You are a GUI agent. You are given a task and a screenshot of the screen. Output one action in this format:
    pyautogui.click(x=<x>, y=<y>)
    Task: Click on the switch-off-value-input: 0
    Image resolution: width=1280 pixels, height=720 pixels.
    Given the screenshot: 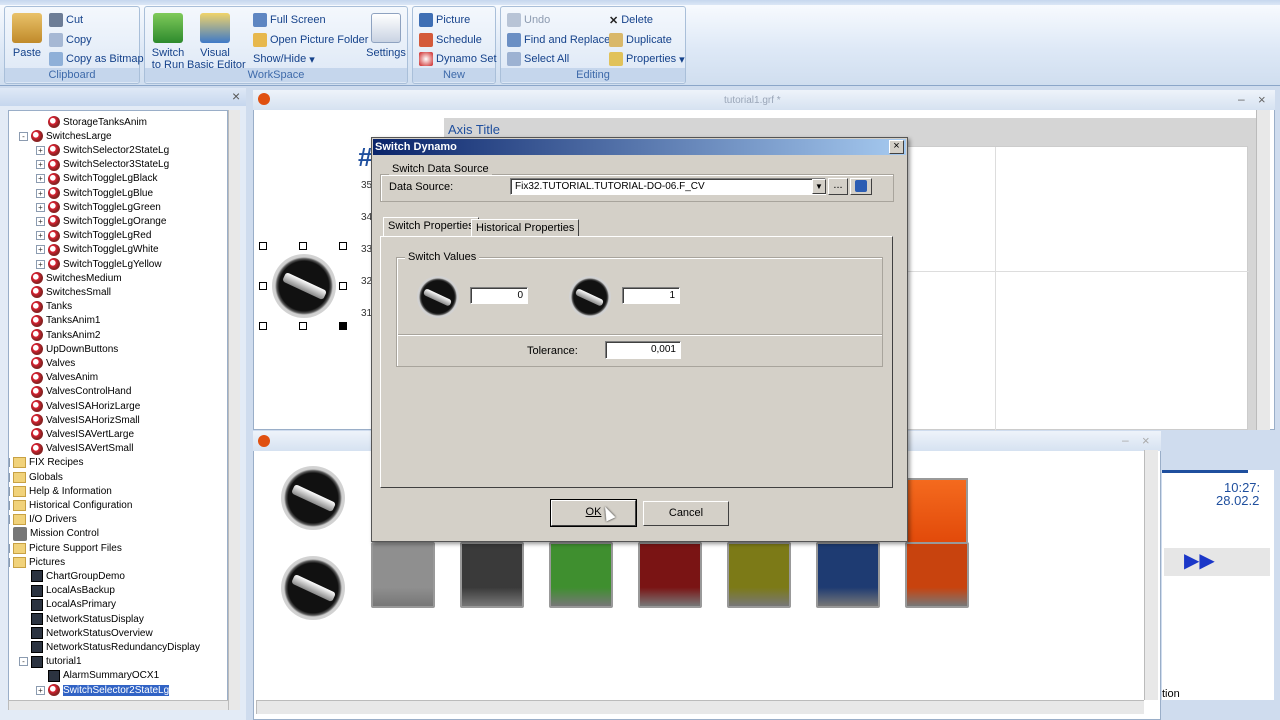 What is the action you would take?
    pyautogui.click(x=499, y=295)
    